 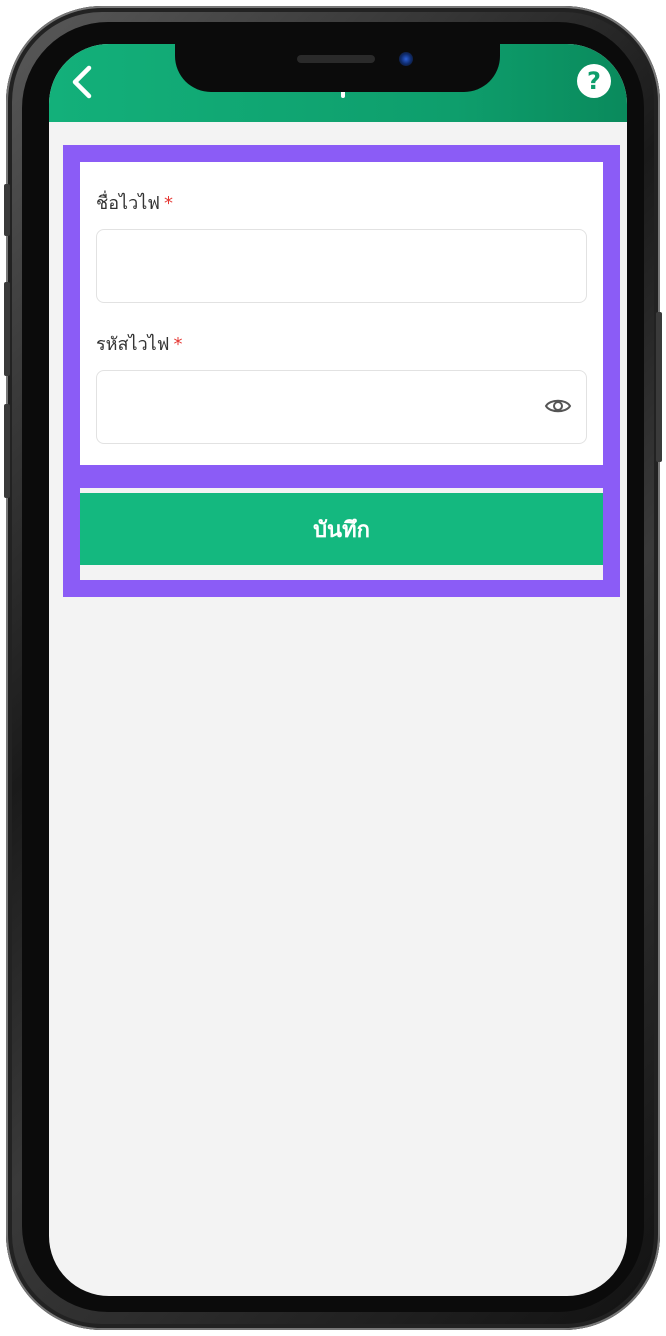 What do you see at coordinates (341, 529) in the screenshot?
I see `save-button: บันทึก` at bounding box center [341, 529].